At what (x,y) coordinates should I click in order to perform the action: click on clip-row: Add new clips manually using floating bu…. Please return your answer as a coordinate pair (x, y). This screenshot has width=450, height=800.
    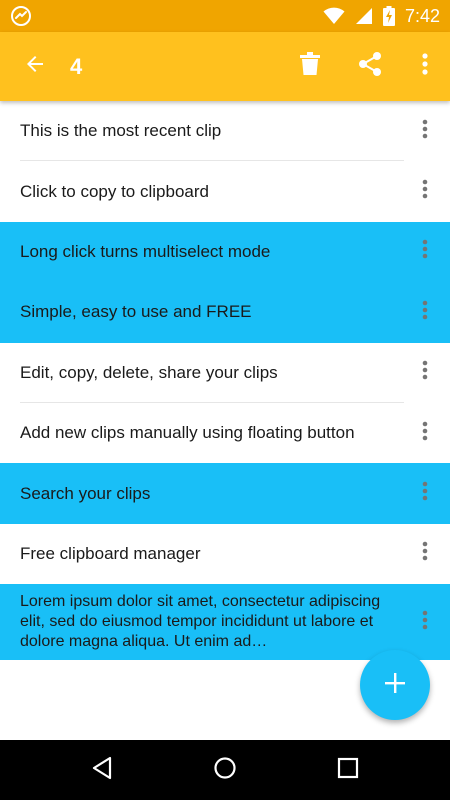
    Looking at the image, I should click on (225, 433).